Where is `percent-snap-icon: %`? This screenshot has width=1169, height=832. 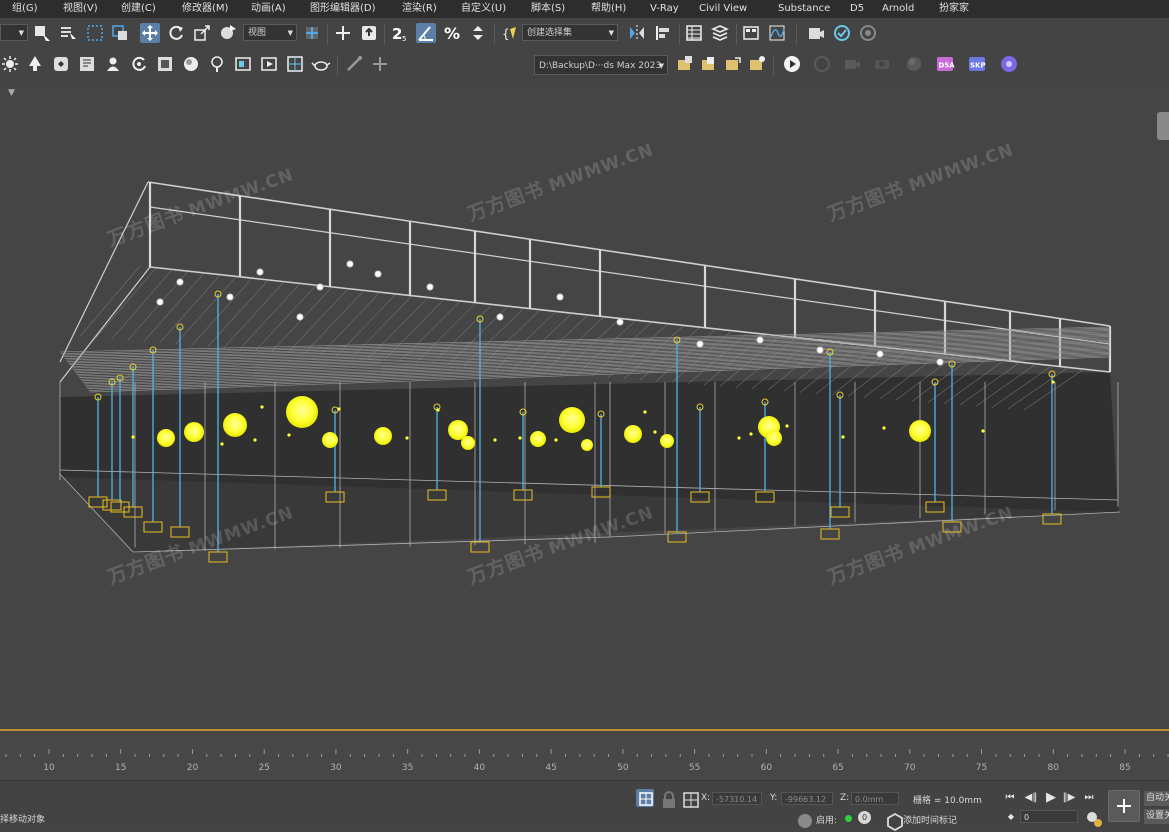
percent-snap-icon: % is located at coordinates (452, 33).